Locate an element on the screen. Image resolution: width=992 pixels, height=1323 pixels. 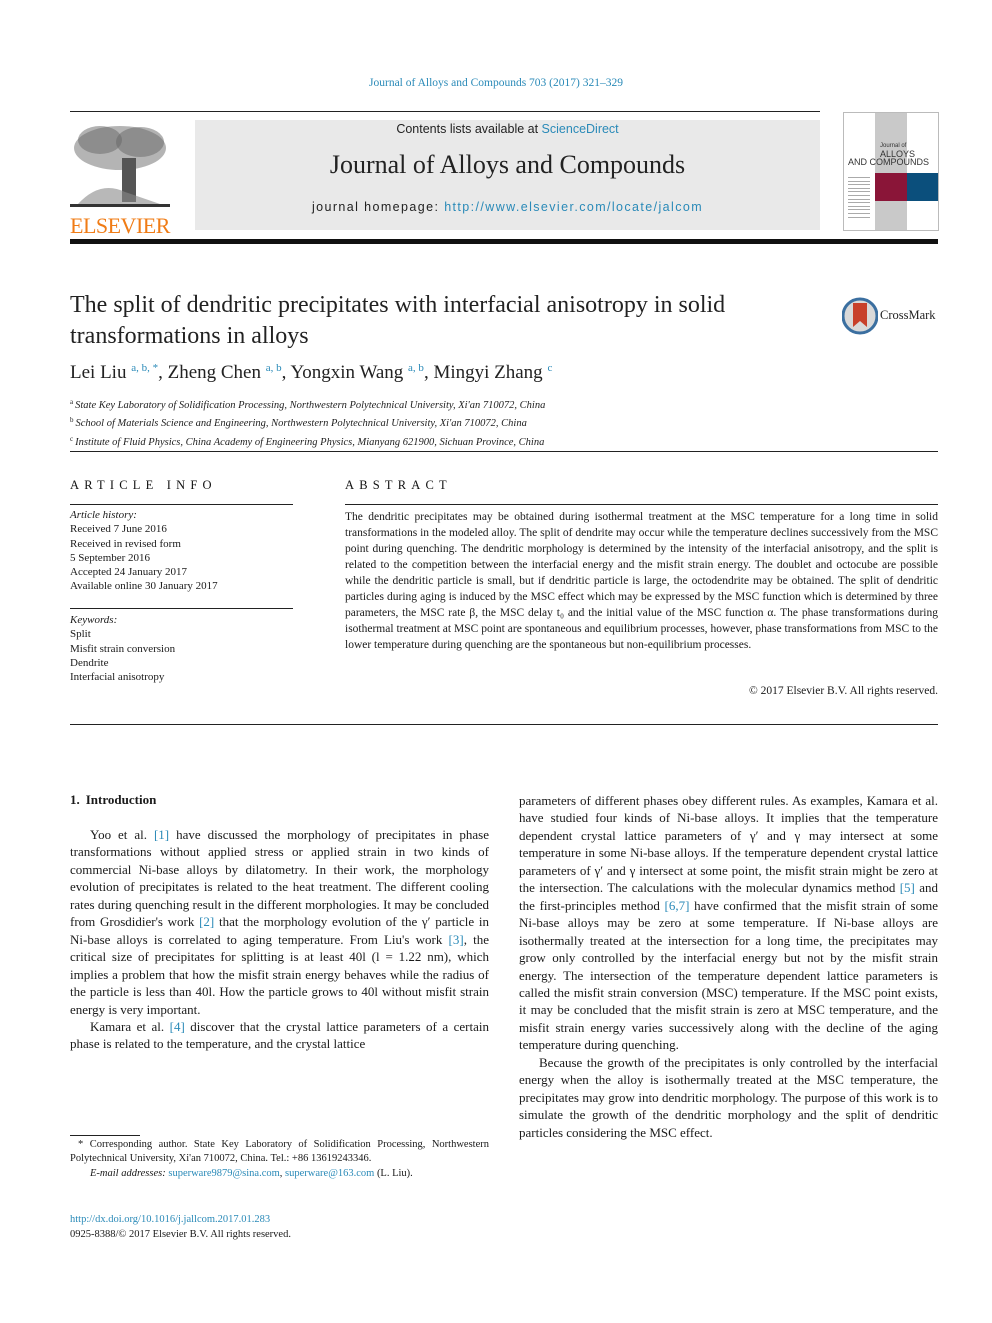
crossmark-badge: CrossMark is located at coordinates (892, 316).